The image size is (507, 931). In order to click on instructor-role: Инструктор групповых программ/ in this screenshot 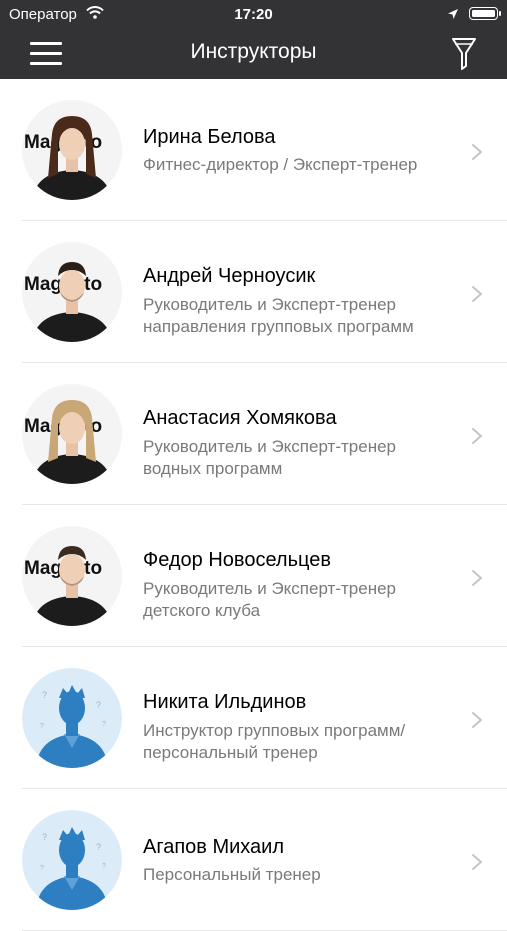, I will do `click(274, 730)`.